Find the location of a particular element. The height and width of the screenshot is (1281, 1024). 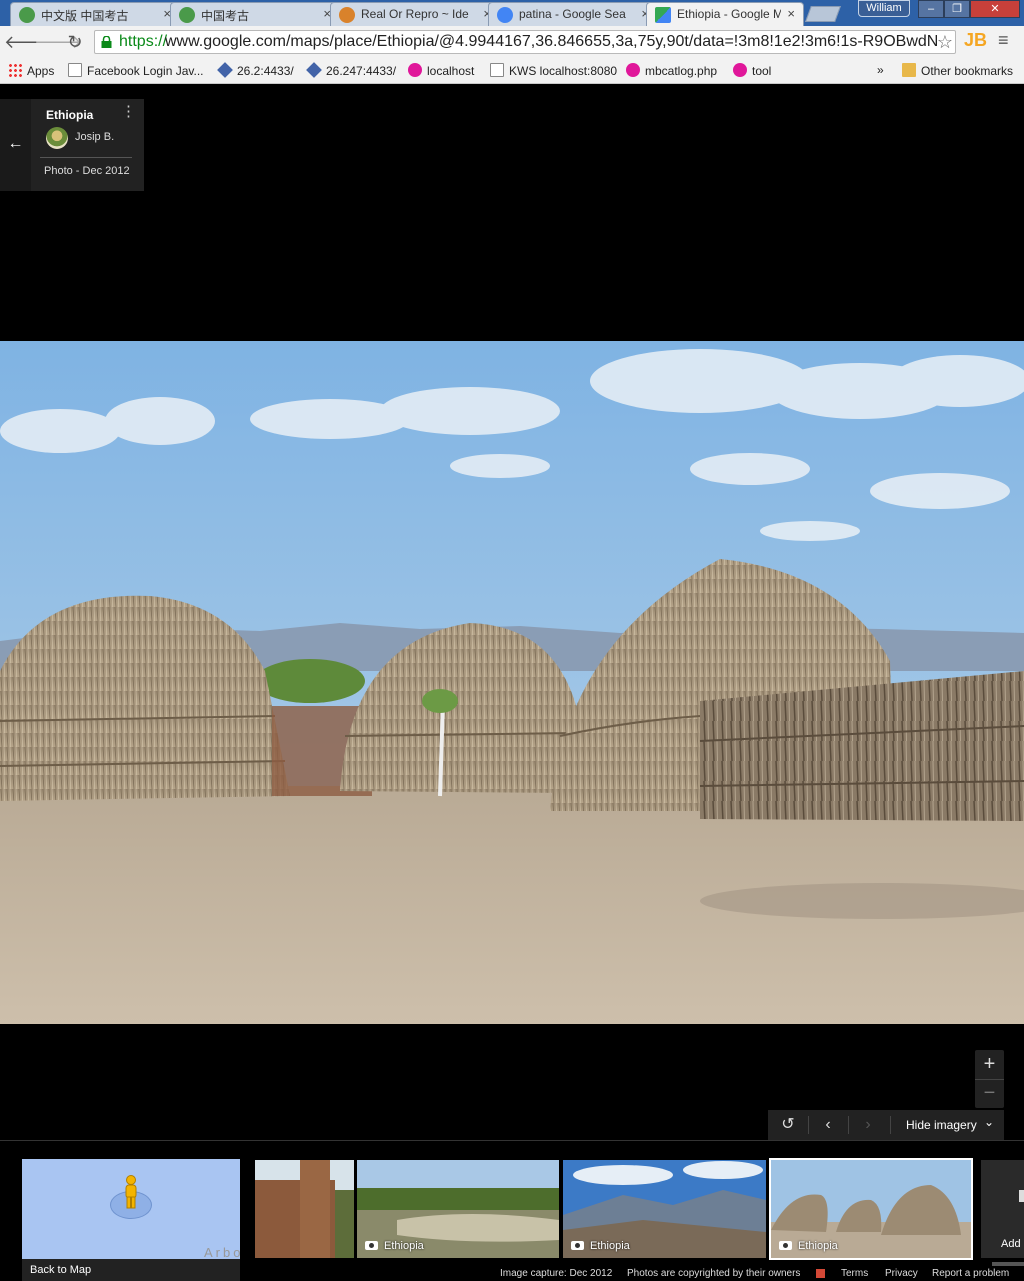

bookmarks-overflow-chevron-icon: » is located at coordinates (880, 70).